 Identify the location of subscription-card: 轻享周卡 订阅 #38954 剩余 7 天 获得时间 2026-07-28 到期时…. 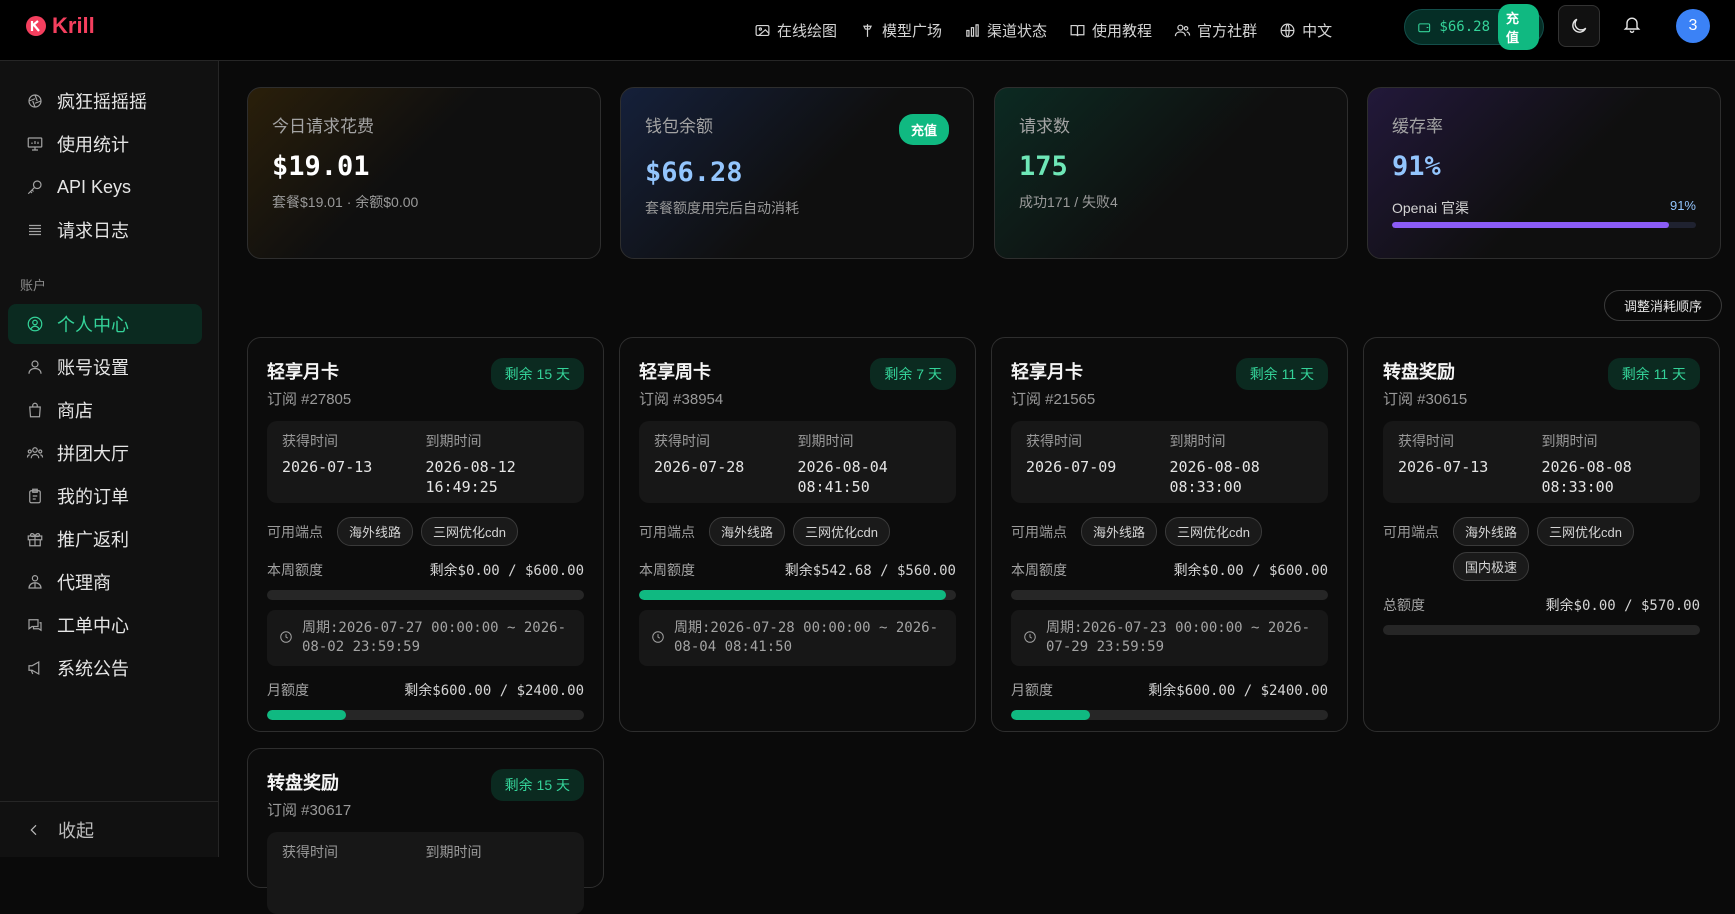
(797, 534).